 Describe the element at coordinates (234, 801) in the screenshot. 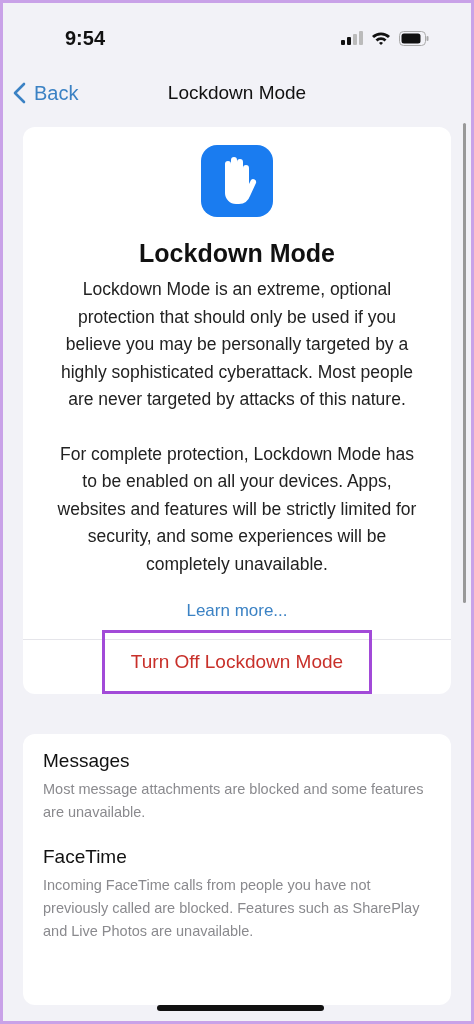

I see `feature-description: Most message attachments are blocked and some features are unavailable.` at that location.